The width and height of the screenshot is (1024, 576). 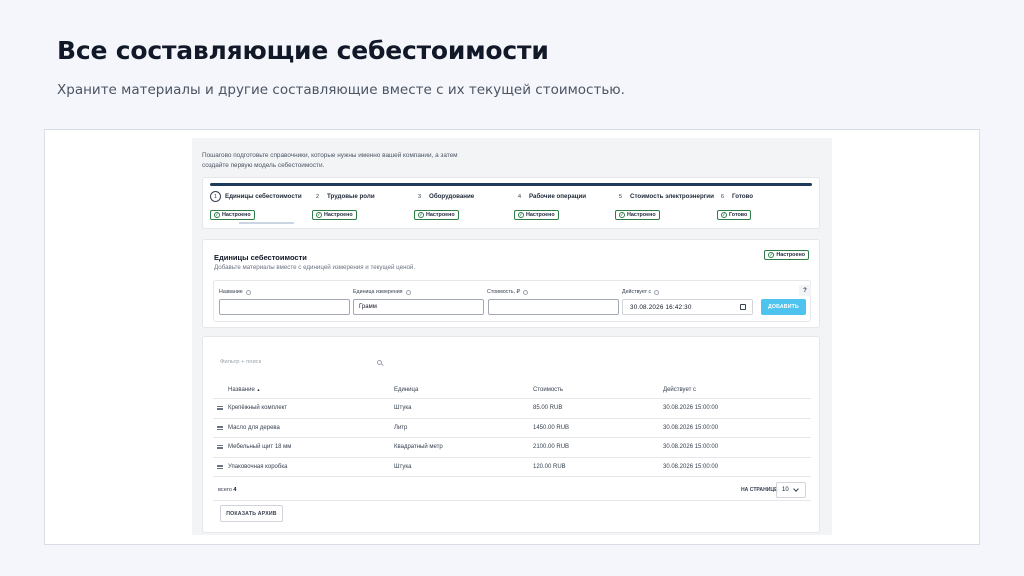 I want to click on step-label: Трудовые роли, so click(x=351, y=196).